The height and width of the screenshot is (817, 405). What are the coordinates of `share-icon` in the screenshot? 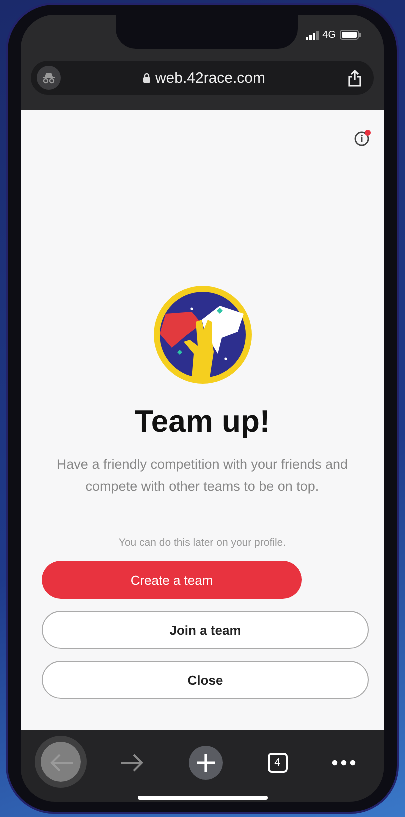 It's located at (355, 78).